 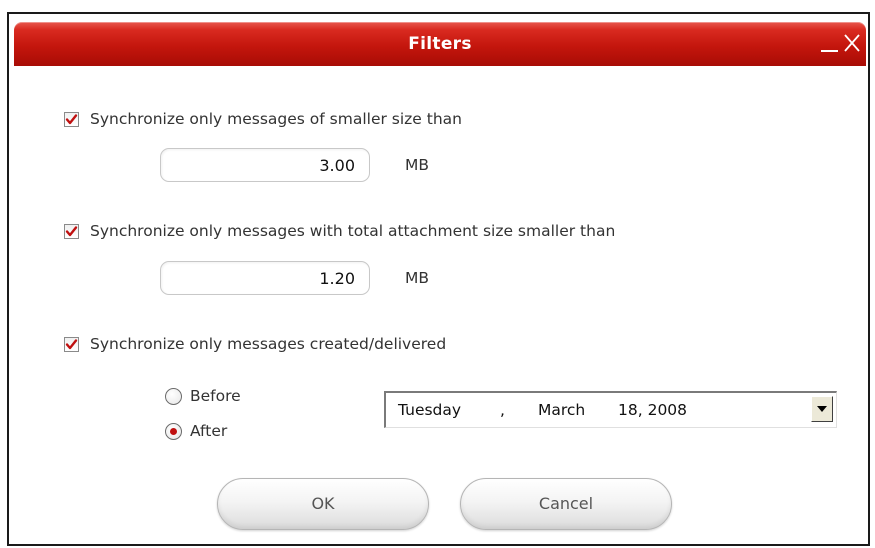 I want to click on dropdown-arrow-icon, so click(x=822, y=409).